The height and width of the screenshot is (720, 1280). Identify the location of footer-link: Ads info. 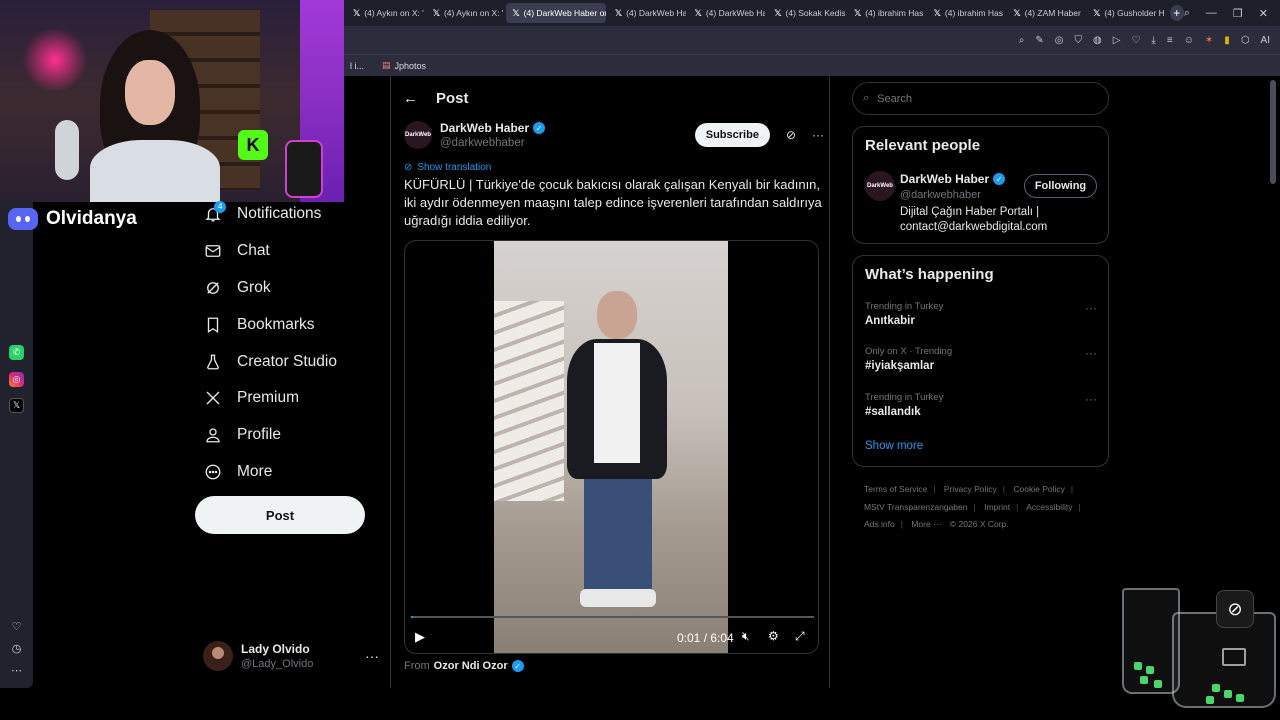
(879, 524).